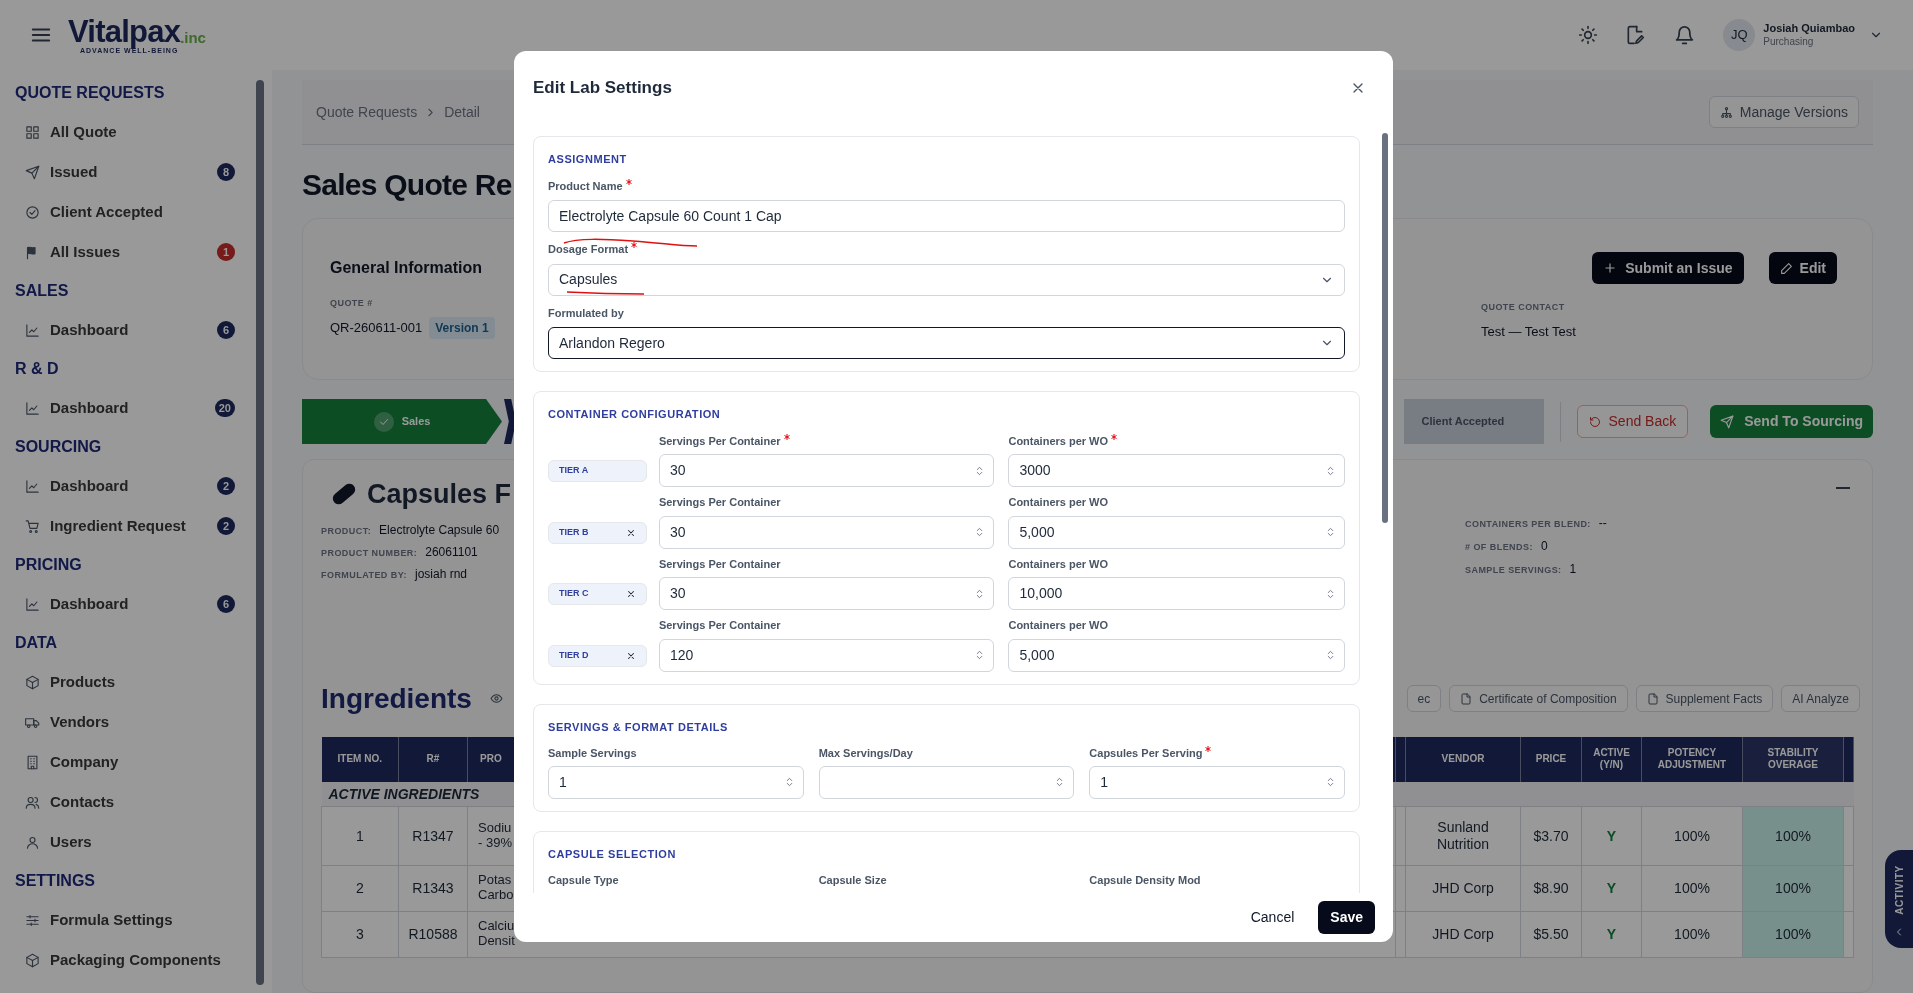 Image resolution: width=1913 pixels, height=993 pixels. I want to click on field-value: 0, so click(1544, 546).